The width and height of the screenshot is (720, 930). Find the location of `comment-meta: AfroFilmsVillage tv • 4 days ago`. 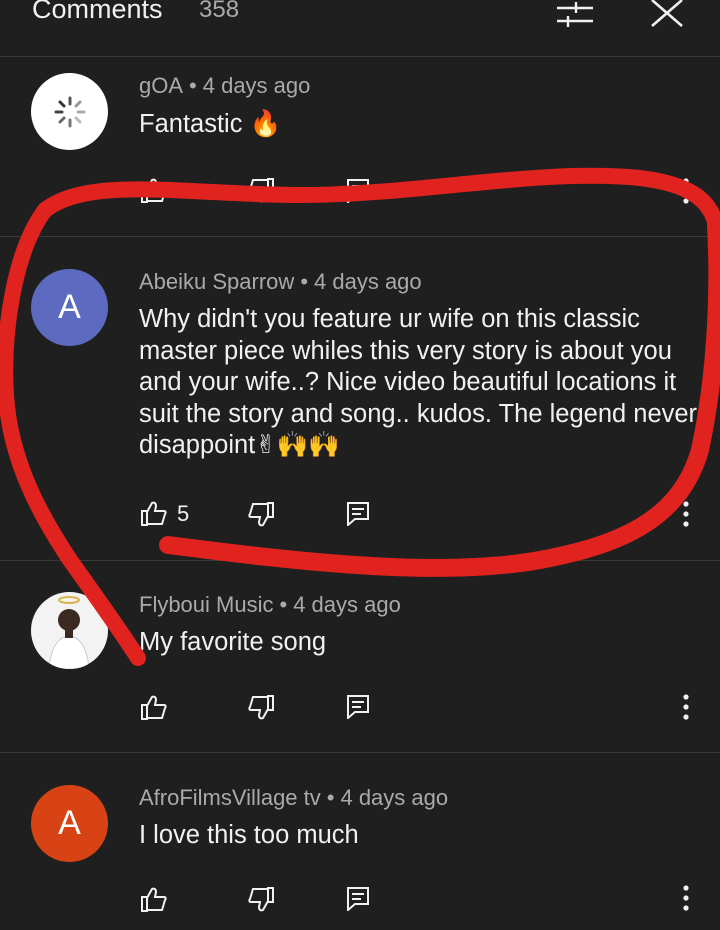

comment-meta: AfroFilmsVillage tv • 4 days ago is located at coordinates (294, 797).